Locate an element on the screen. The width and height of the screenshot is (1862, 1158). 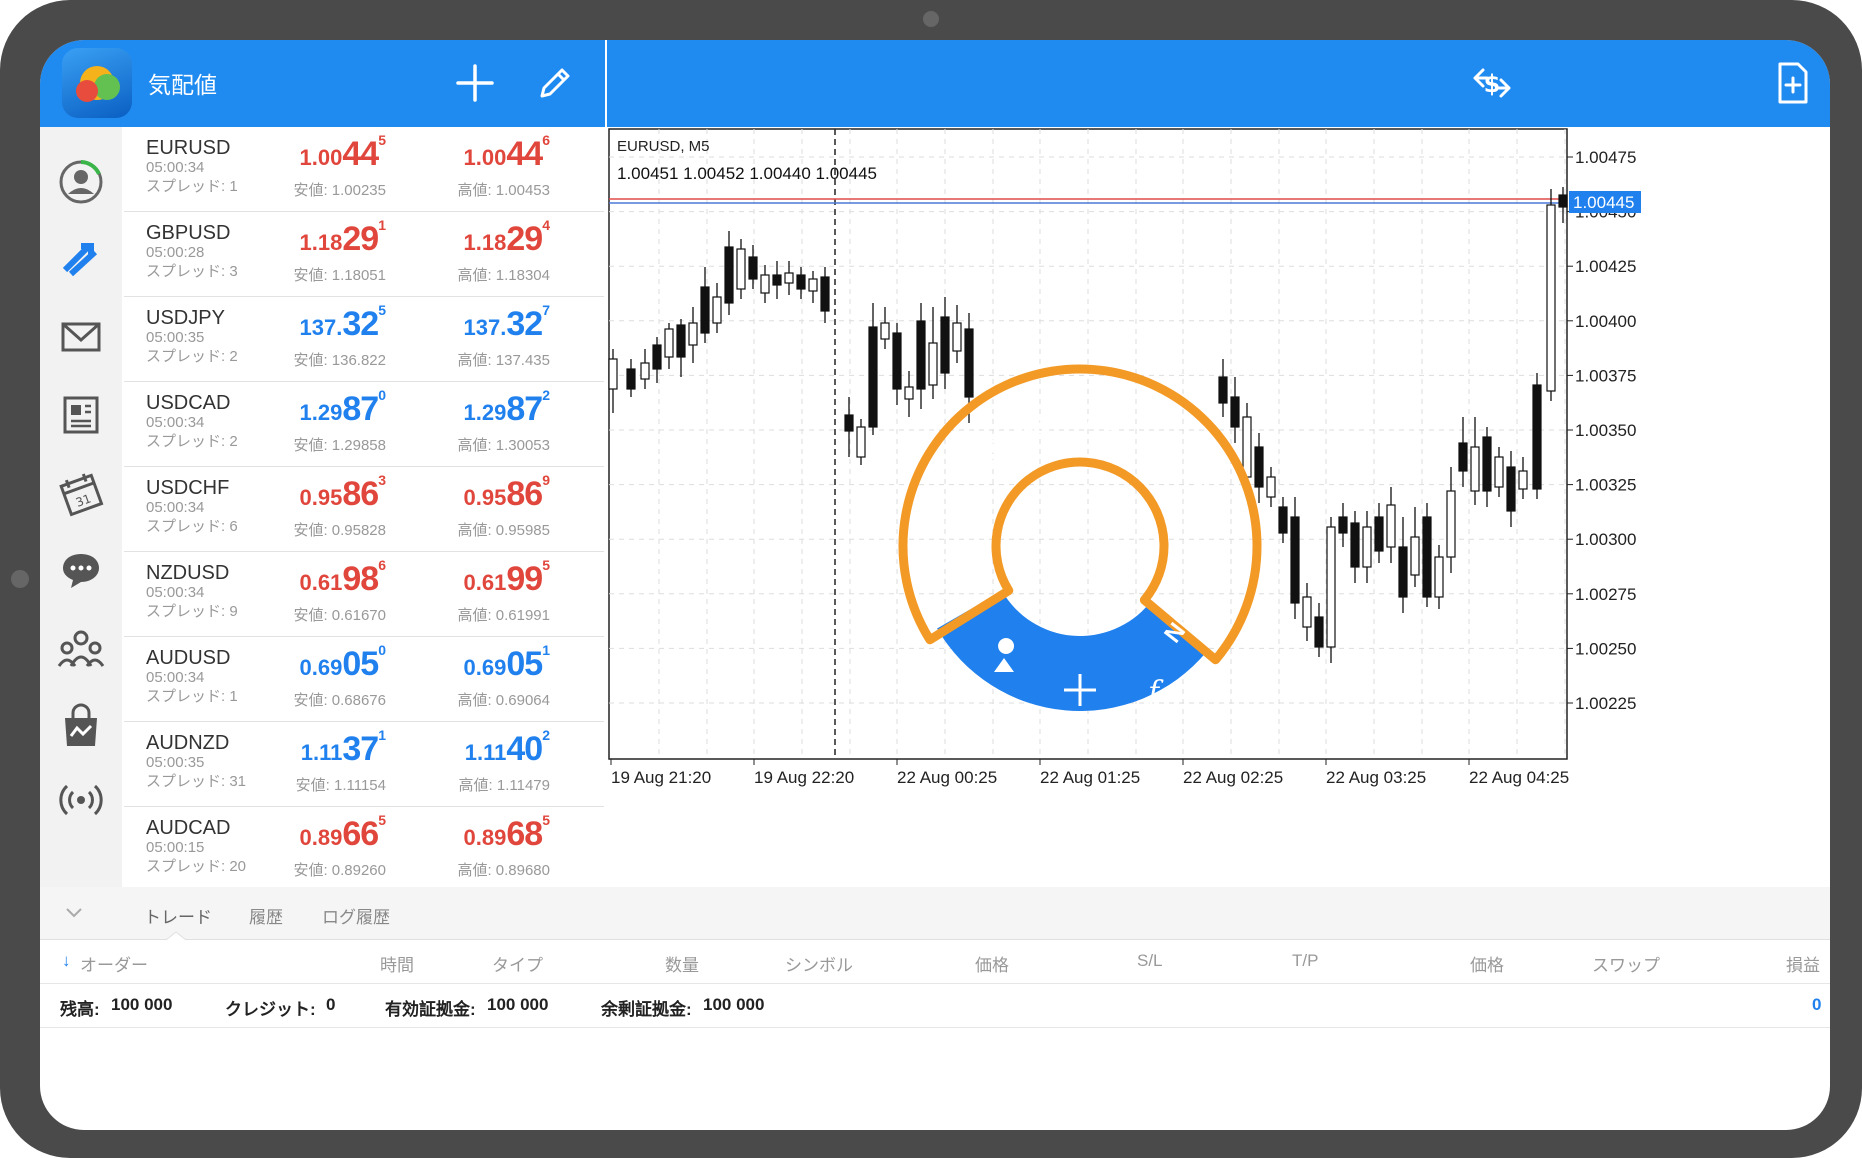
ask-price: 1.00446 is located at coordinates (475, 153).